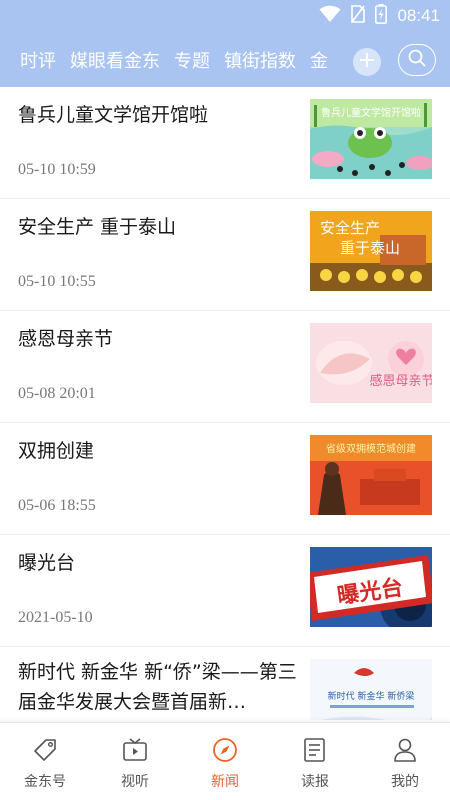 The height and width of the screenshot is (800, 450). What do you see at coordinates (400, 381) in the screenshot?
I see `thumbnail-caption: 感恩母亲节` at bounding box center [400, 381].